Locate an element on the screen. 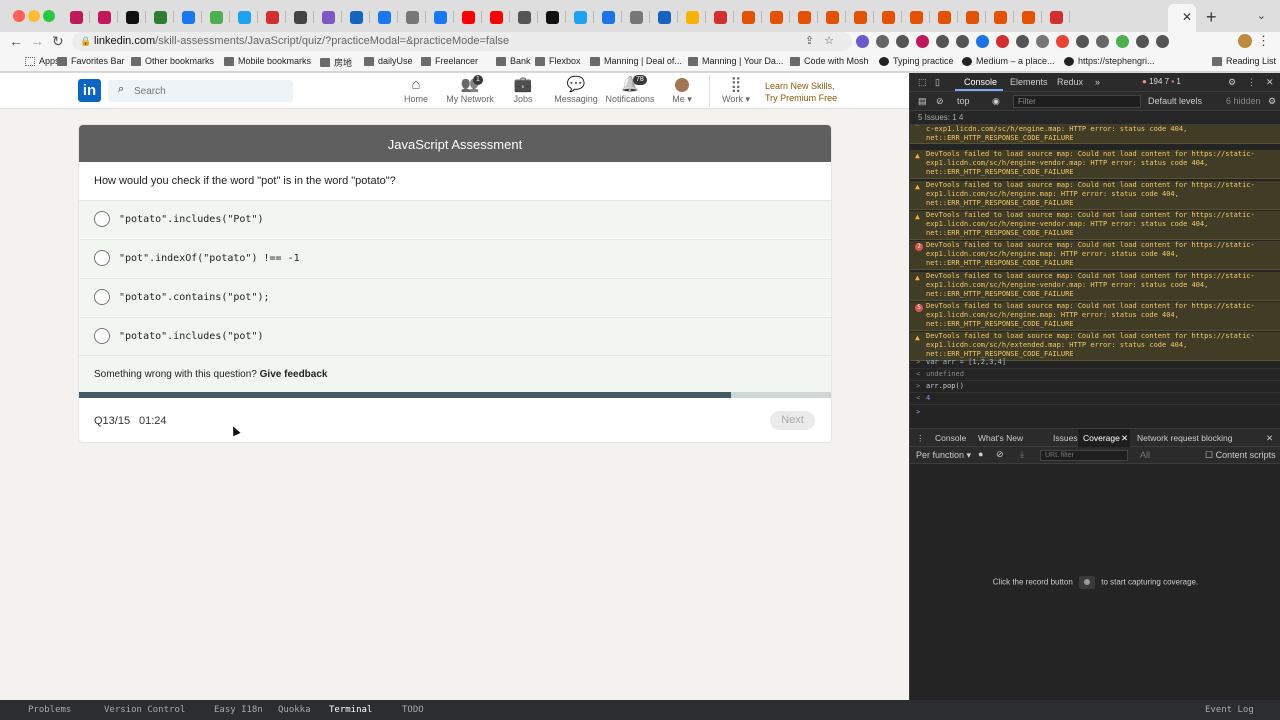 This screenshot has height=720, width=1280. search-input is located at coordinates (209, 91).